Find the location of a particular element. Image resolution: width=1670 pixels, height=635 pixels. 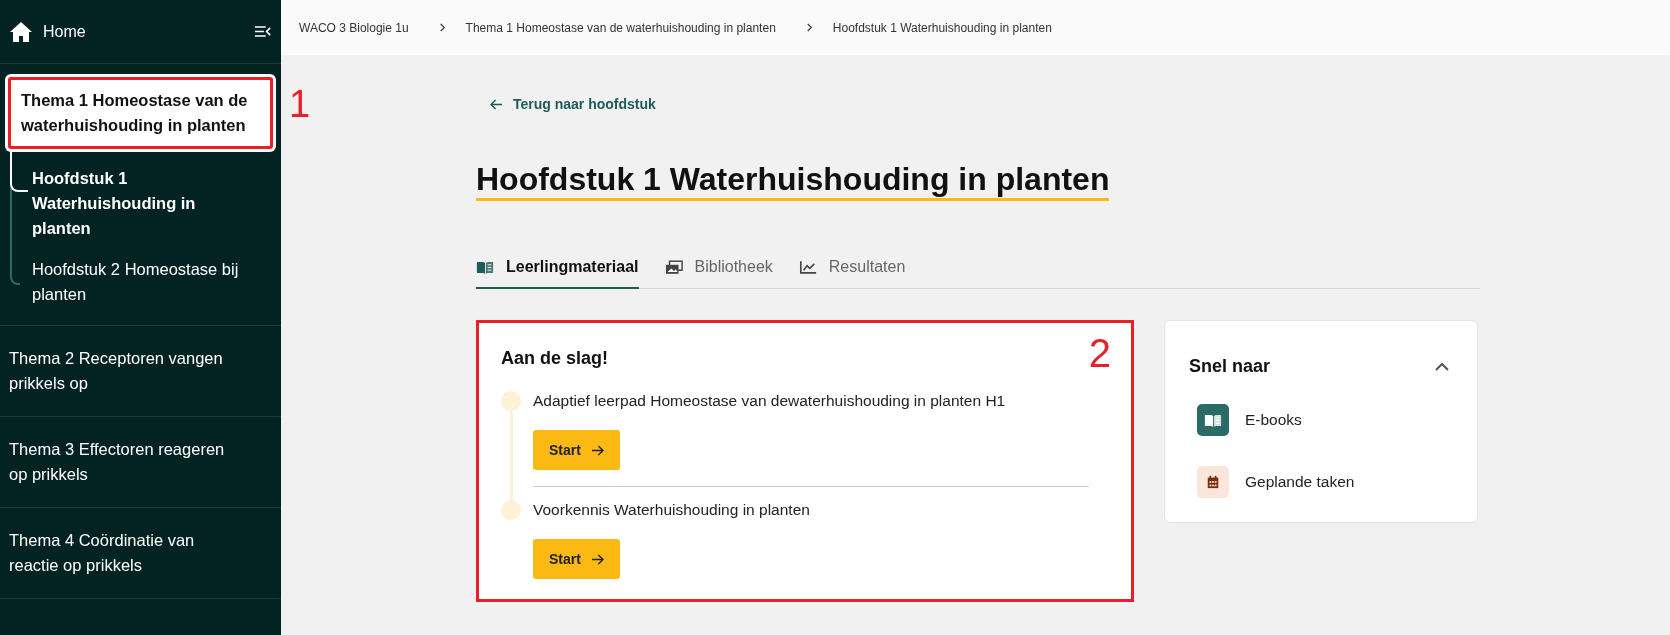

page-title: Hoofdstuk 1 Waterhuishouding in planten is located at coordinates (793, 181).